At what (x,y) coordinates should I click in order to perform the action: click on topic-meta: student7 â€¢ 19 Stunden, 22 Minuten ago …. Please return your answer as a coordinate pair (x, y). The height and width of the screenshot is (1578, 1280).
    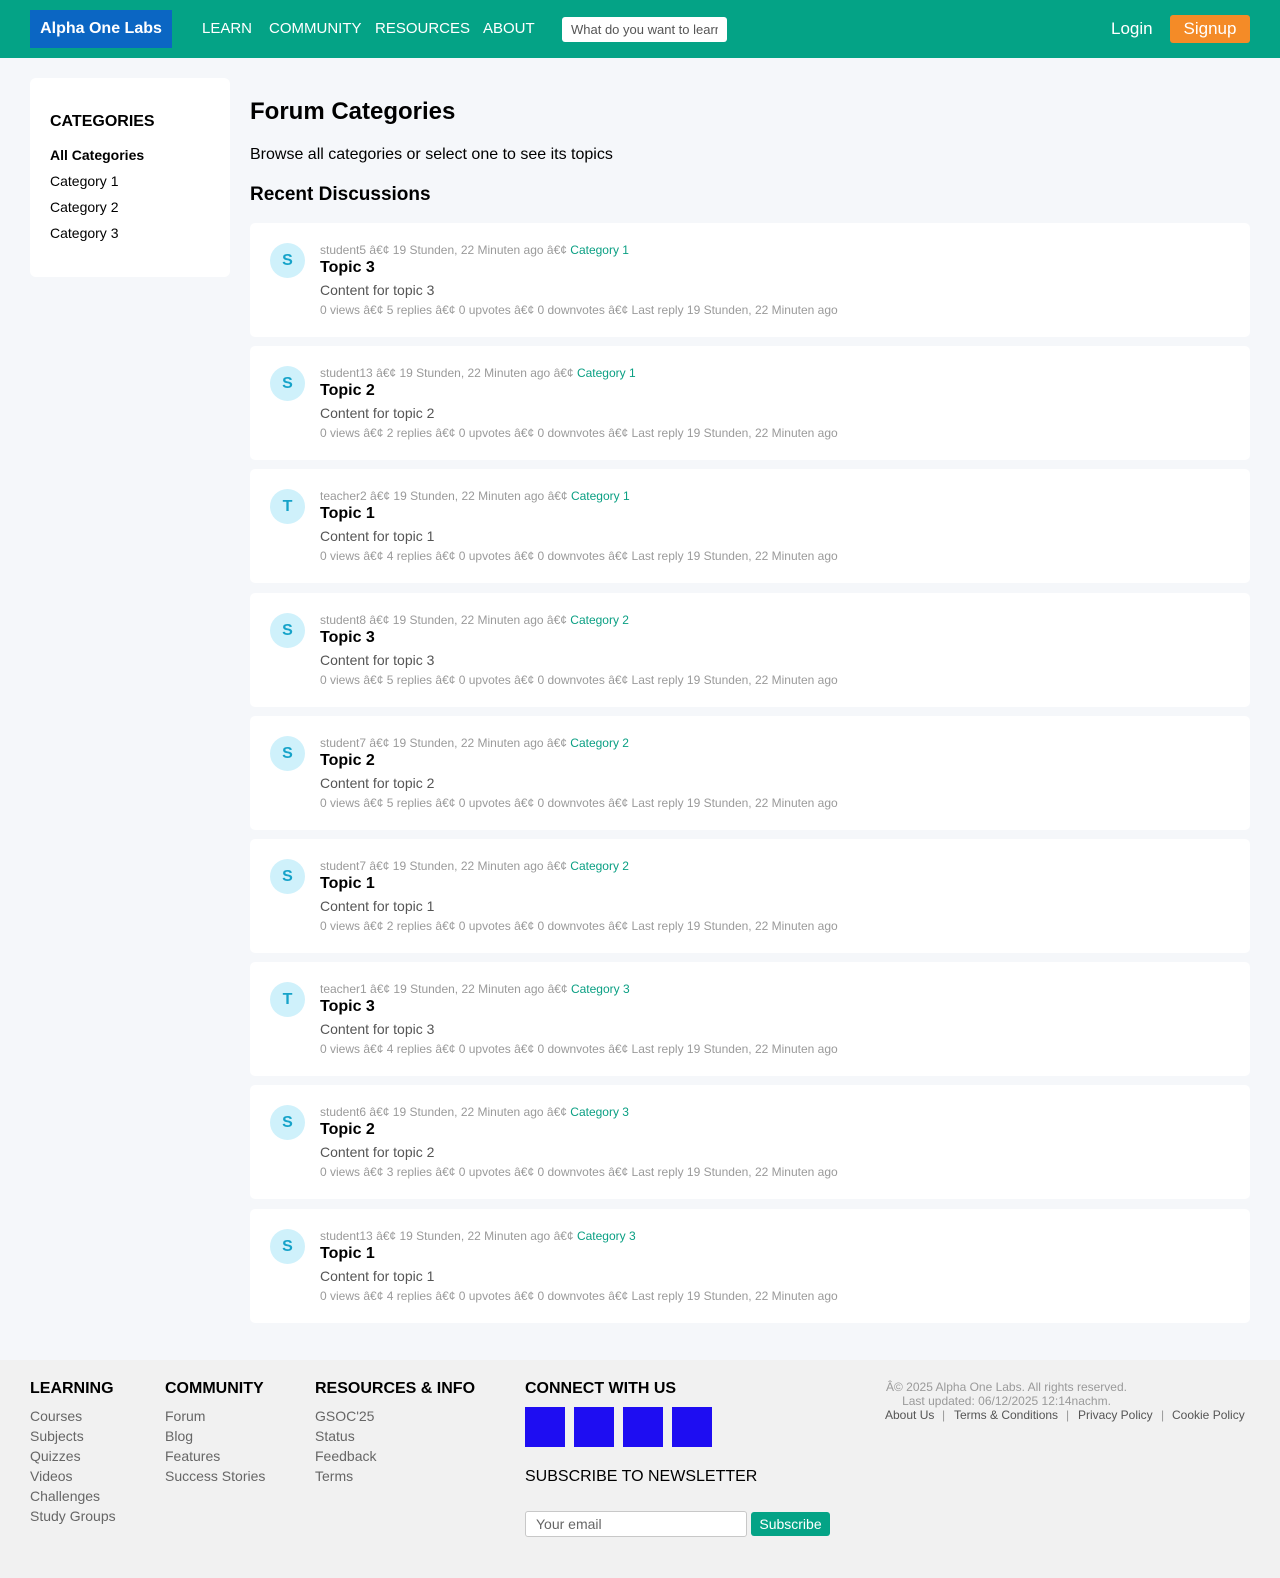
    Looking at the image, I should click on (474, 743).